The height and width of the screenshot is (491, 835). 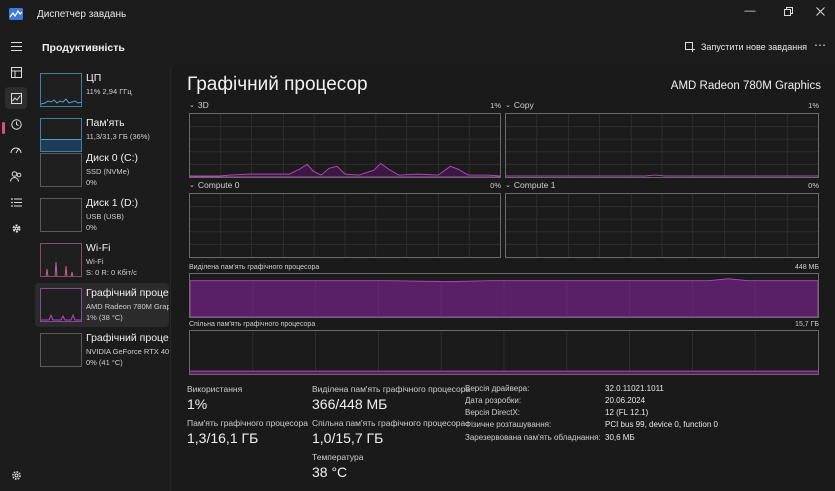 I want to click on nav-app-history, so click(x=16, y=124).